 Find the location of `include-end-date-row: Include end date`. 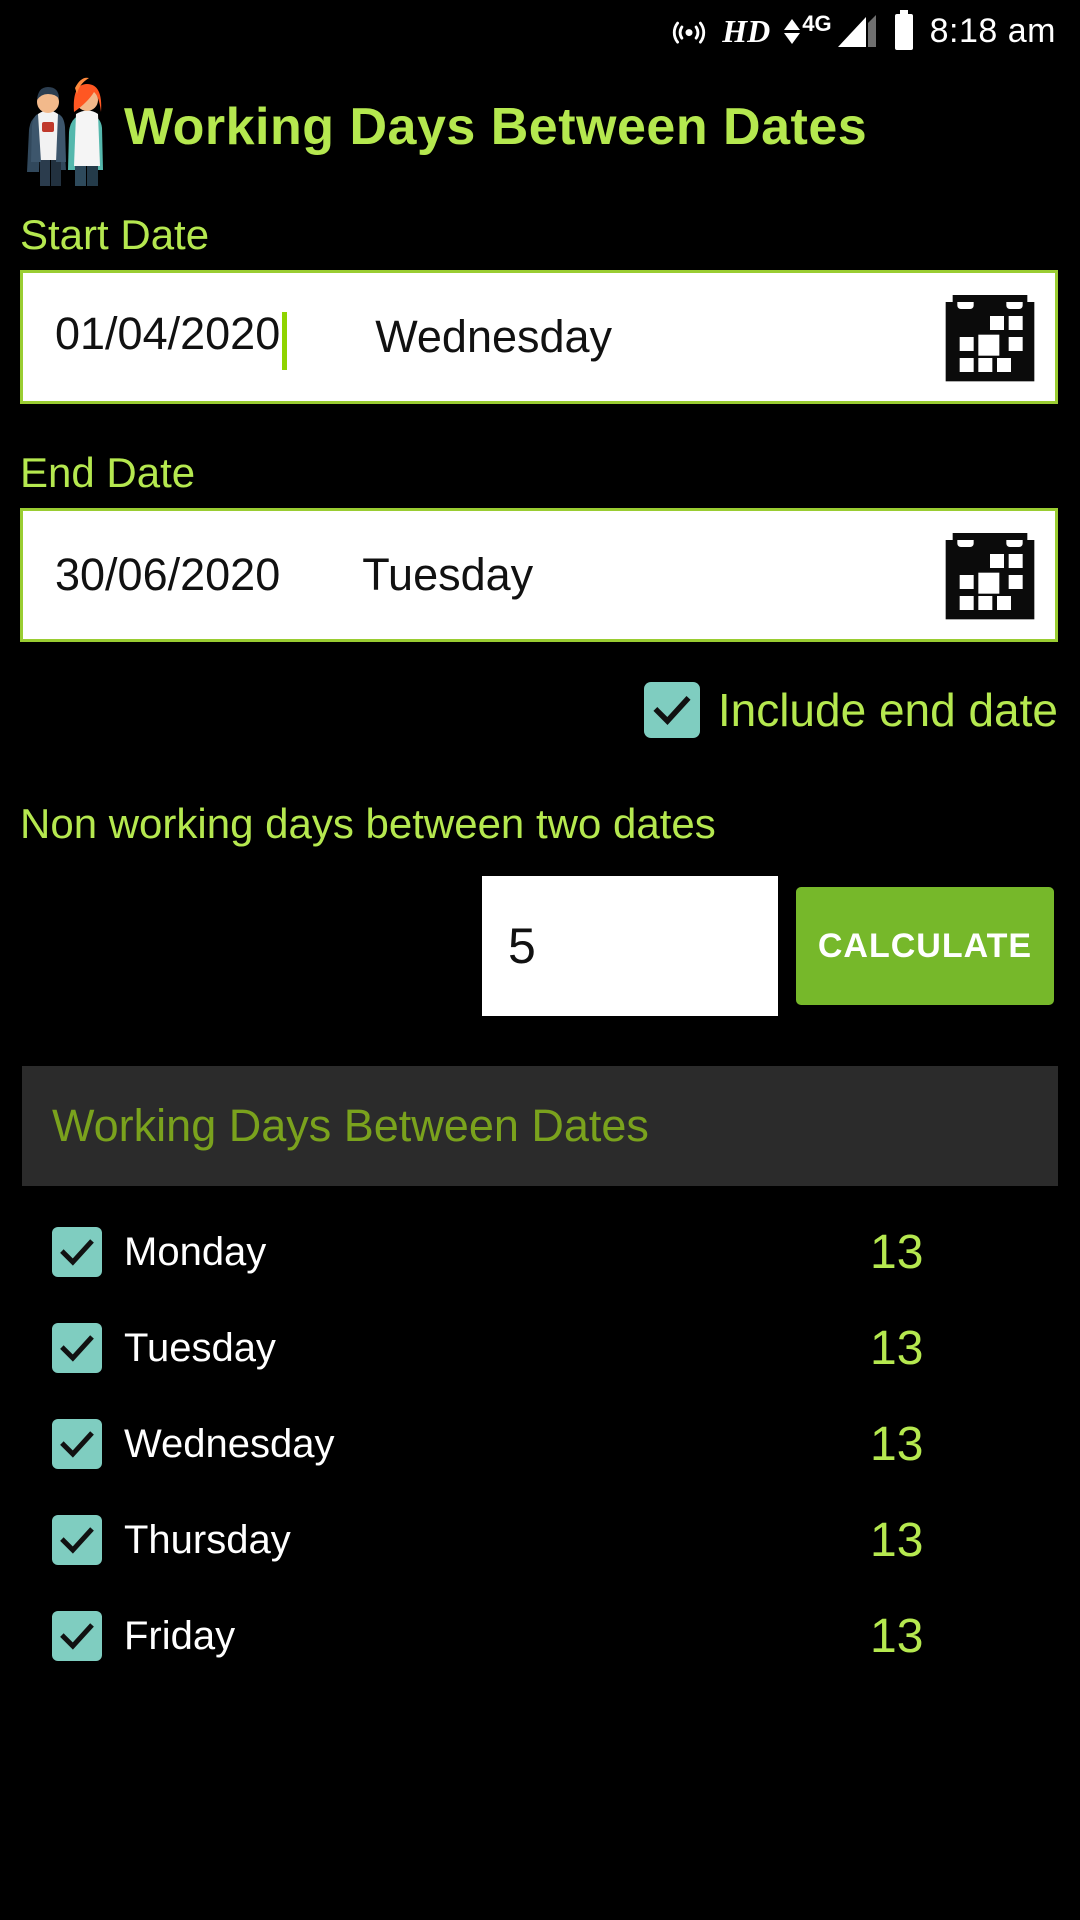

include-end-date-row: Include end date is located at coordinates (540, 690).